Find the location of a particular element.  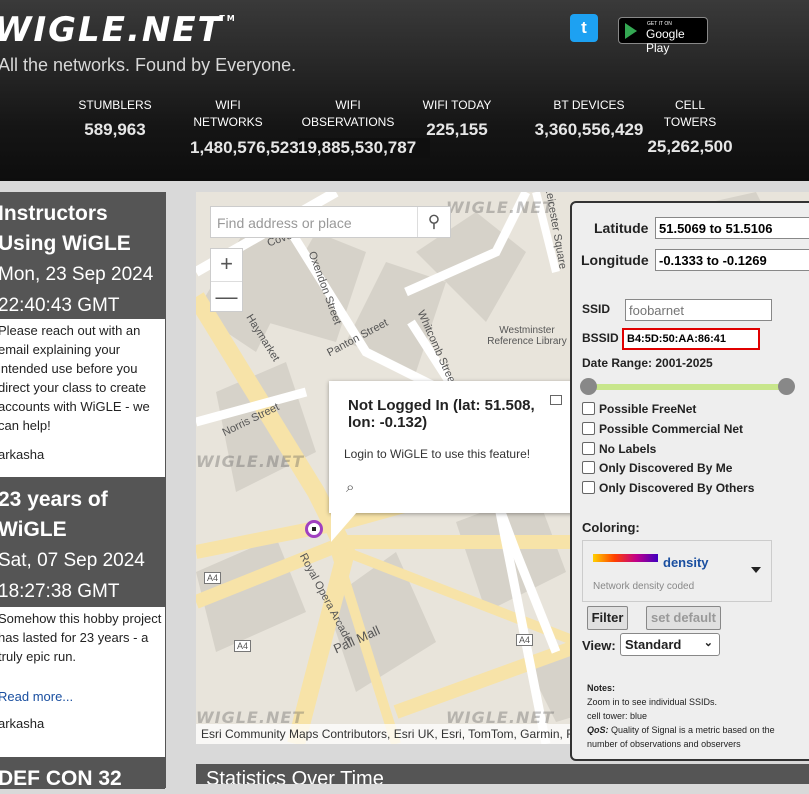

wigle-logo: WIGLE.NET TM is located at coordinates (117, 30).